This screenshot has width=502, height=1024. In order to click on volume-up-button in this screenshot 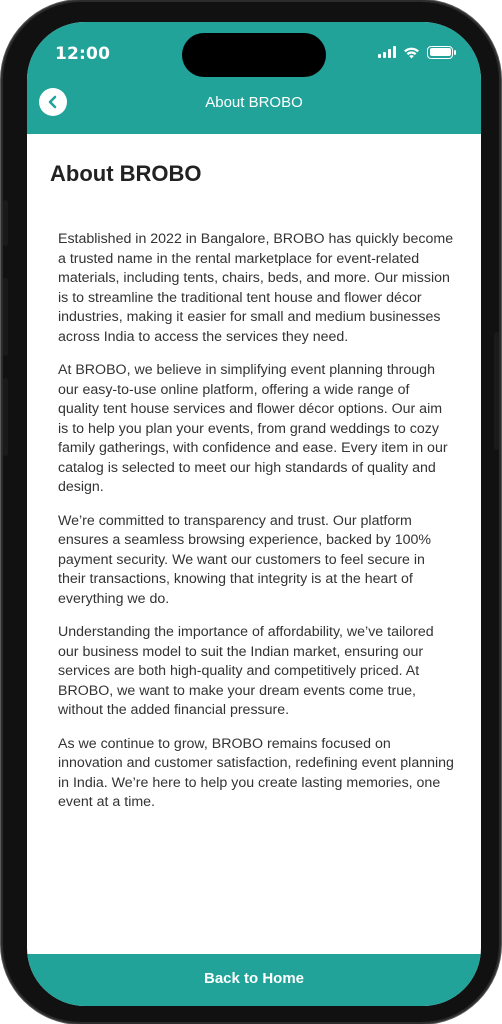, I will do `click(5, 317)`.